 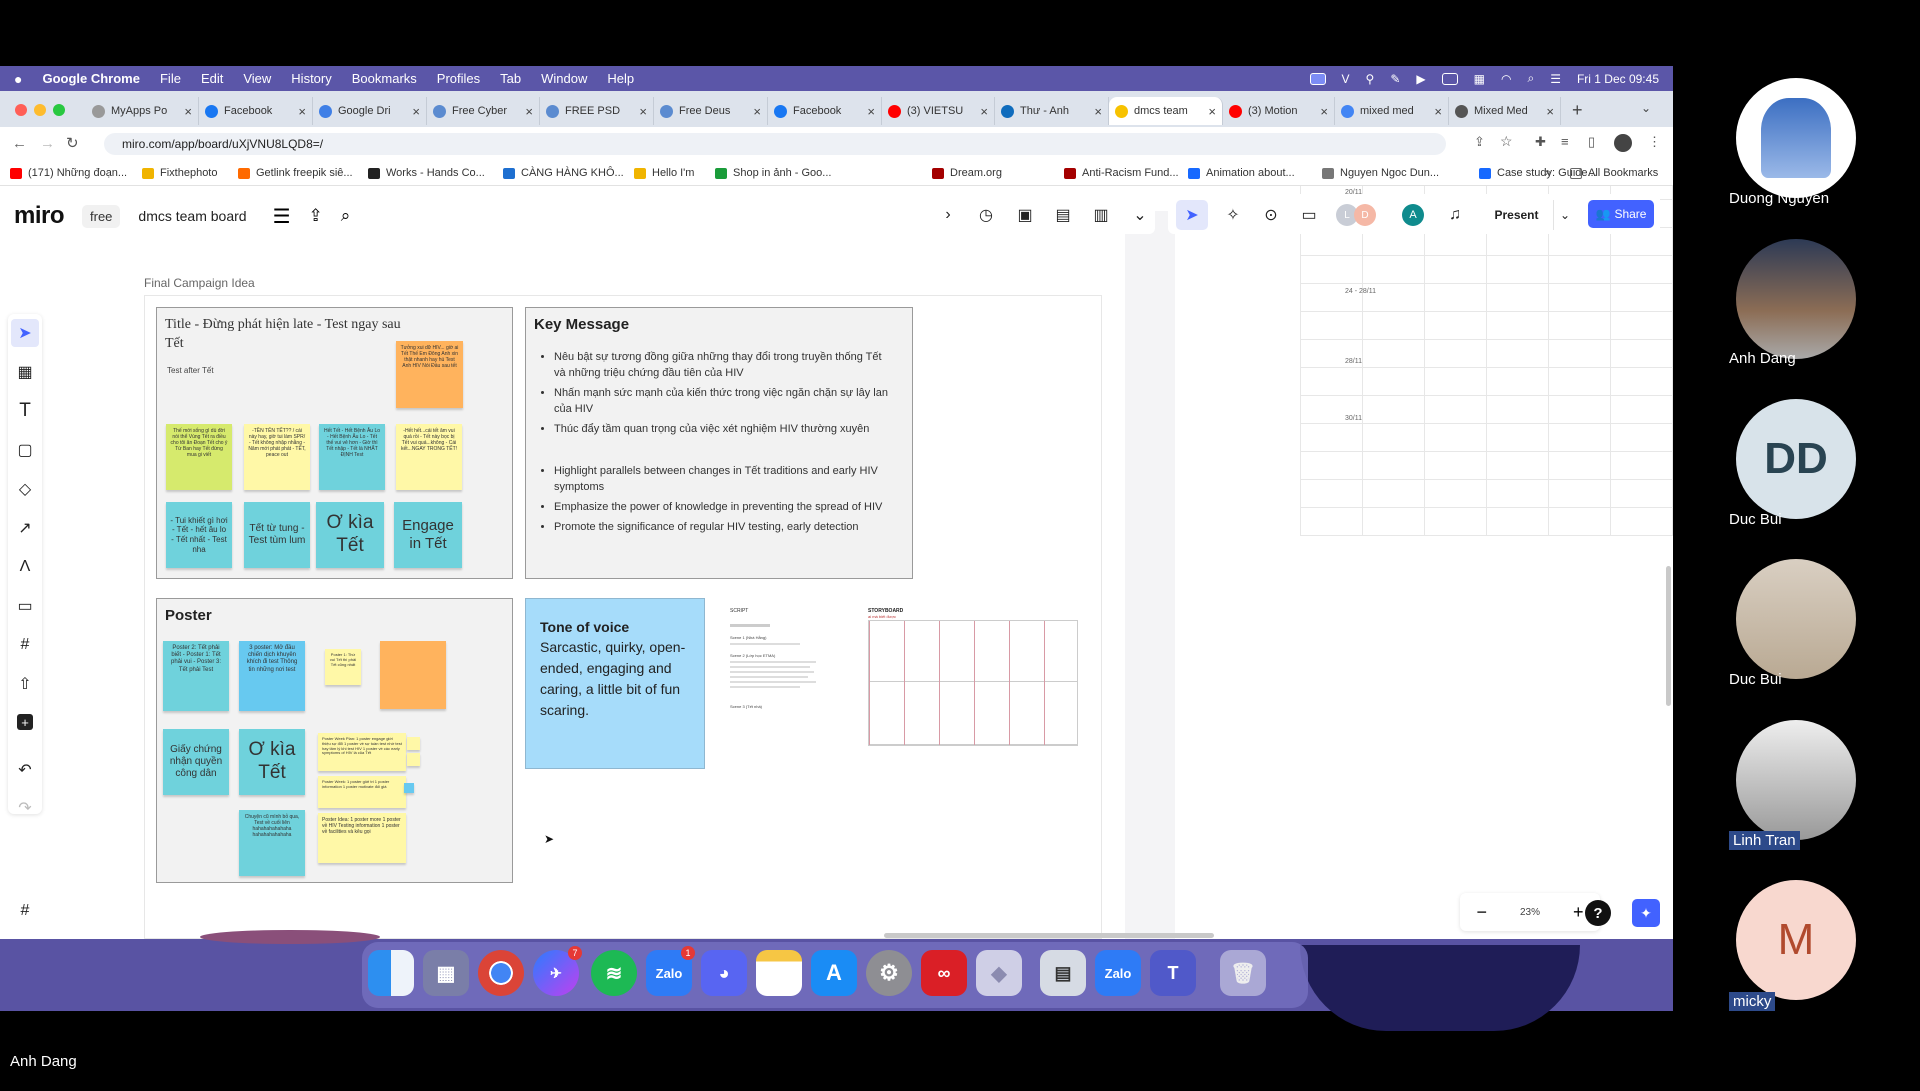 I want to click on zalo-icon-2: Zalo, so click(x=1118, y=973).